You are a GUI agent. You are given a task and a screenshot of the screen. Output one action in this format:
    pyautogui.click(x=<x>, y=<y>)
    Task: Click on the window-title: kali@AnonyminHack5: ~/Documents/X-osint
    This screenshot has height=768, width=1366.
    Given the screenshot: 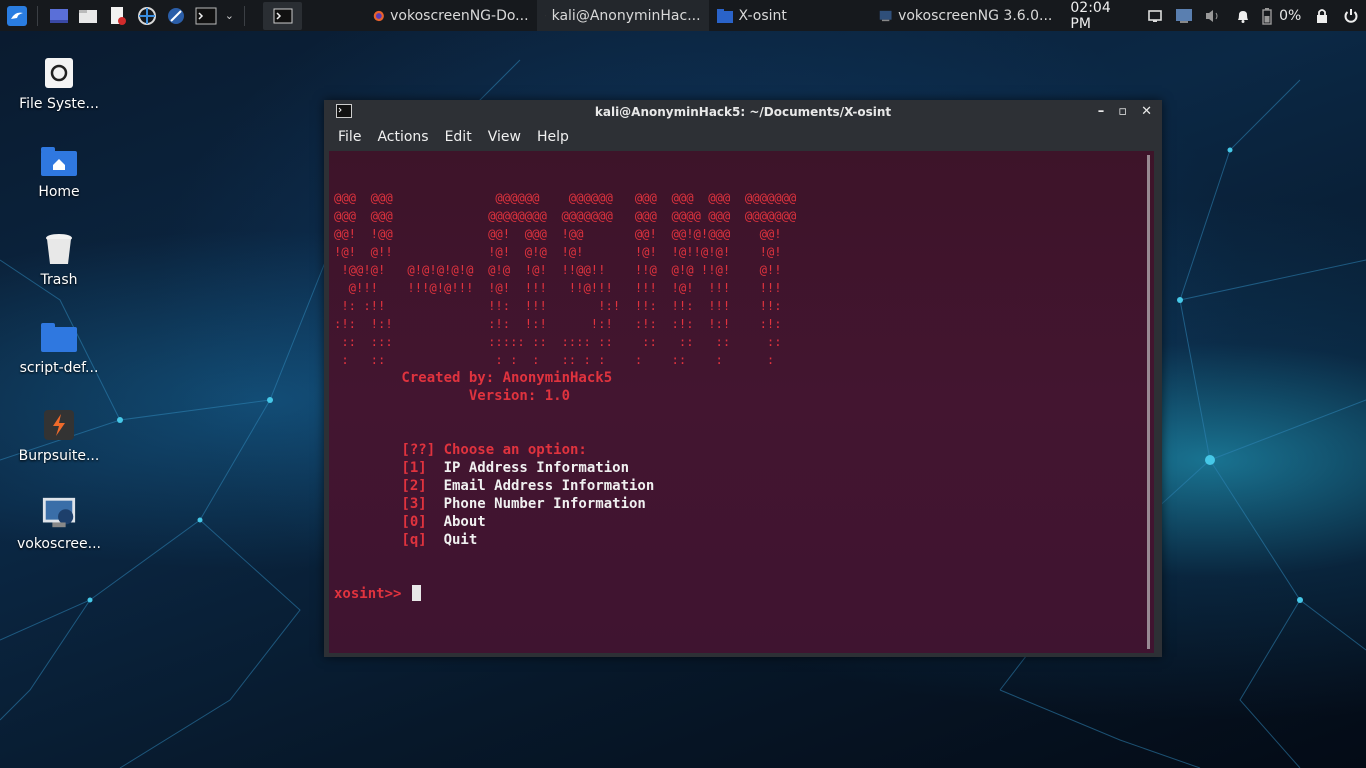 What is the action you would take?
    pyautogui.click(x=743, y=112)
    